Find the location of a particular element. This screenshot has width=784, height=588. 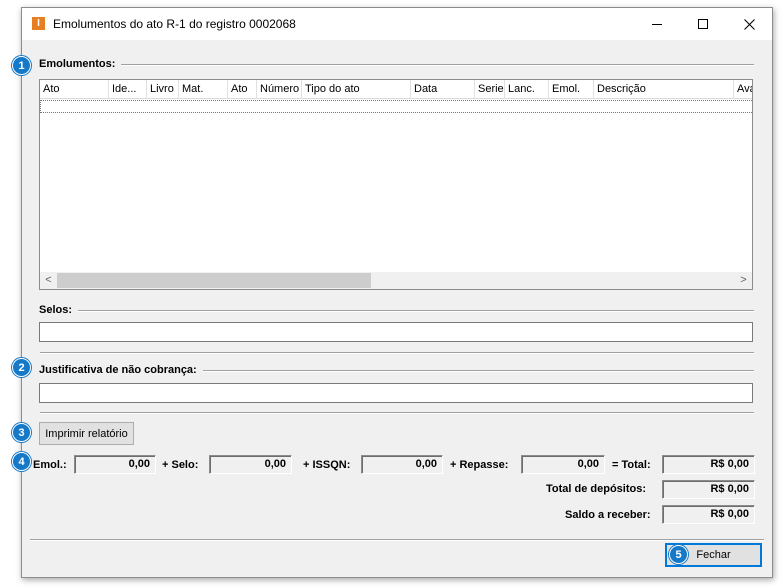

emol-label: Emol.: is located at coordinates (50, 465).